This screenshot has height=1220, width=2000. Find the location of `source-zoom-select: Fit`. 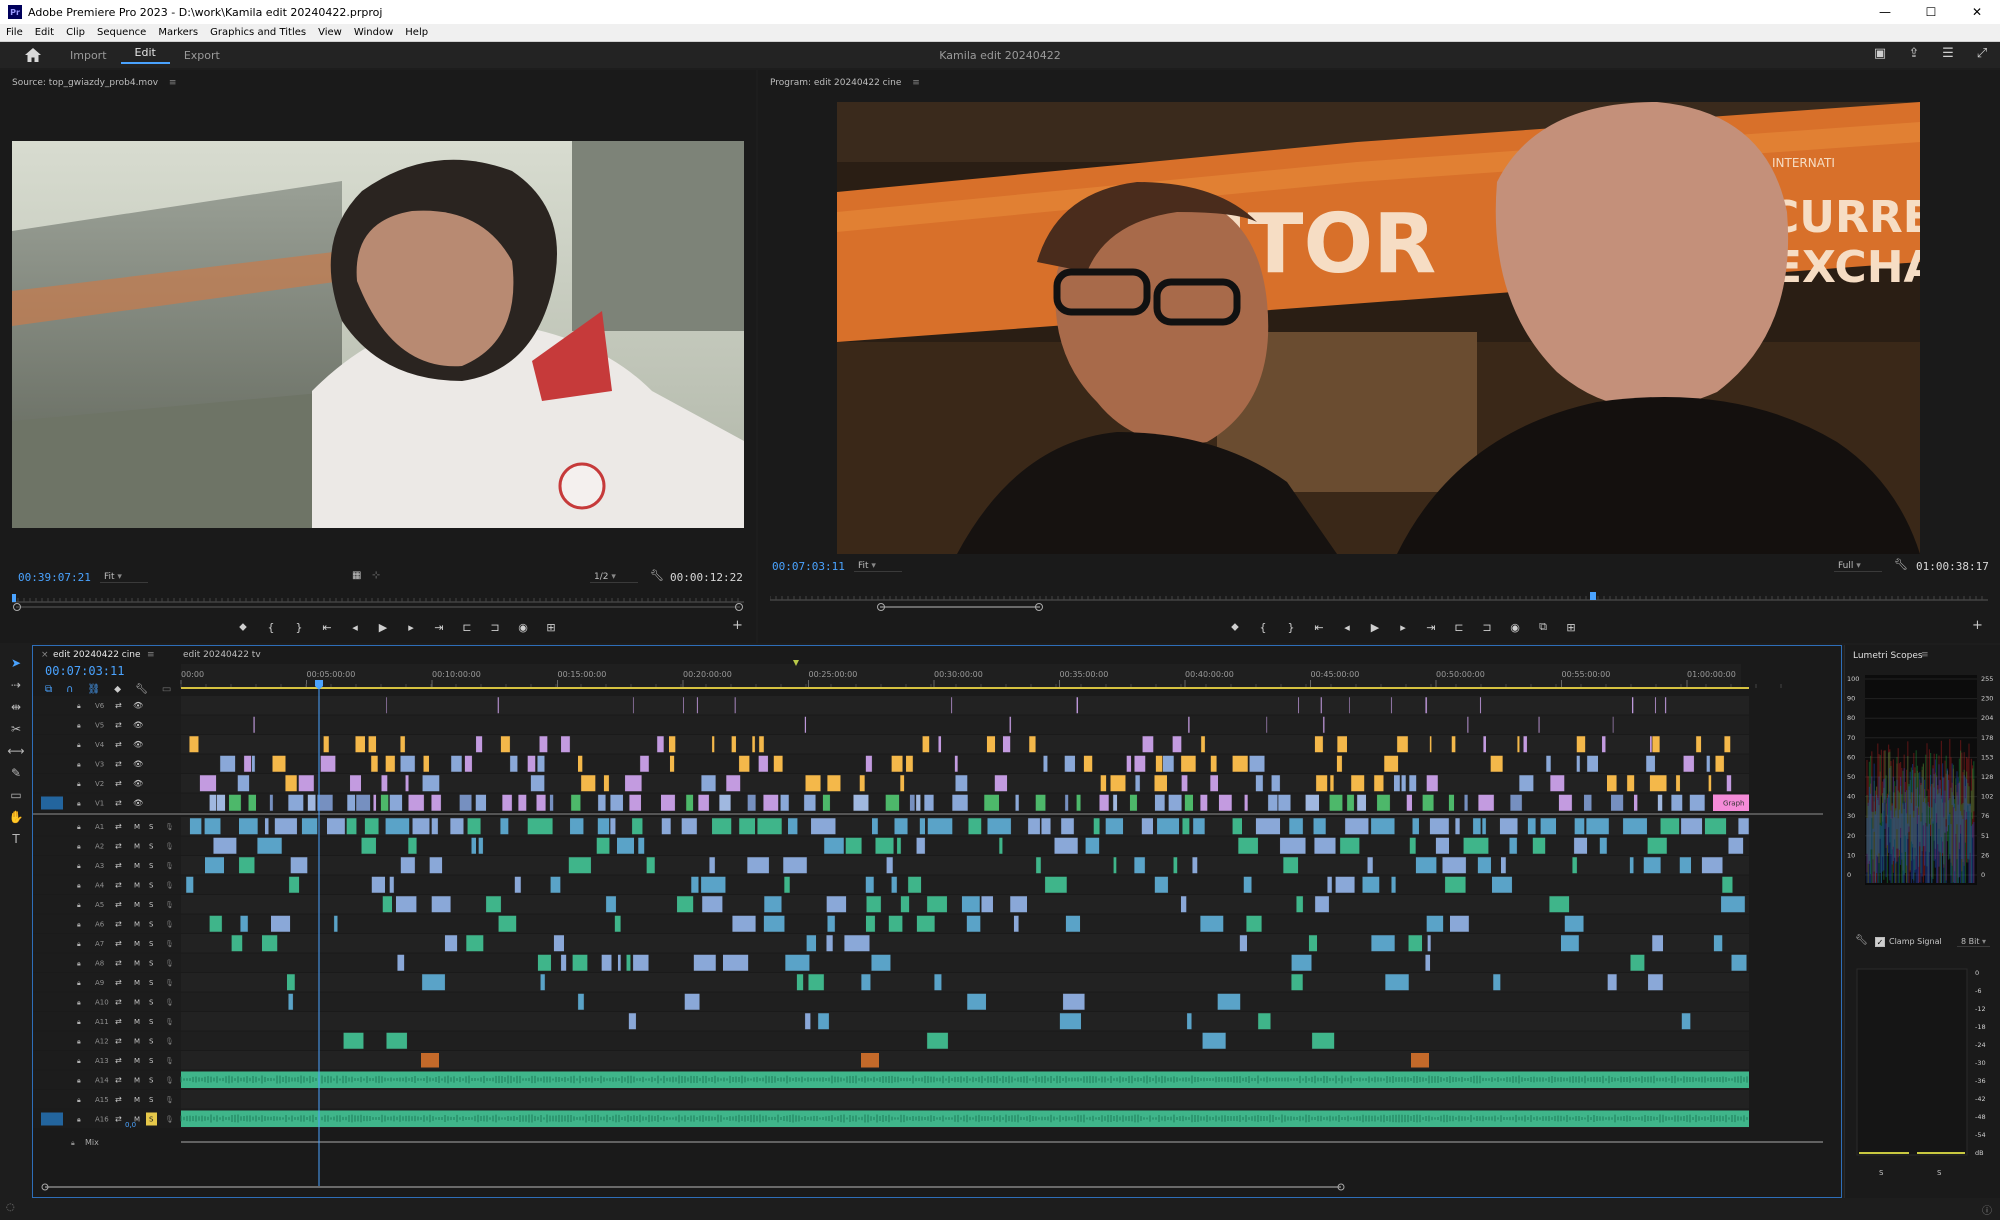

source-zoom-select: Fit is located at coordinates (124, 577).